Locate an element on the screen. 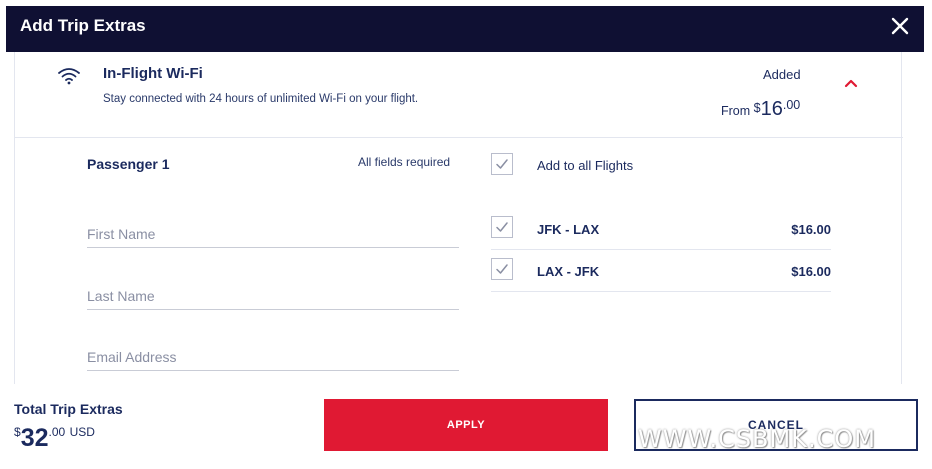 Image resolution: width=932 pixels, height=469 pixels. close-icon is located at coordinates (900, 26).